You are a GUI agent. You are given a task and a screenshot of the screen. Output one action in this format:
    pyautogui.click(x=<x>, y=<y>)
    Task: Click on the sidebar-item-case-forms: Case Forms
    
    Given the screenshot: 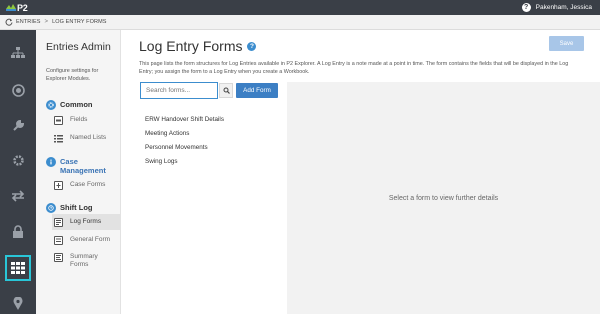 What is the action you would take?
    pyautogui.click(x=86, y=185)
    